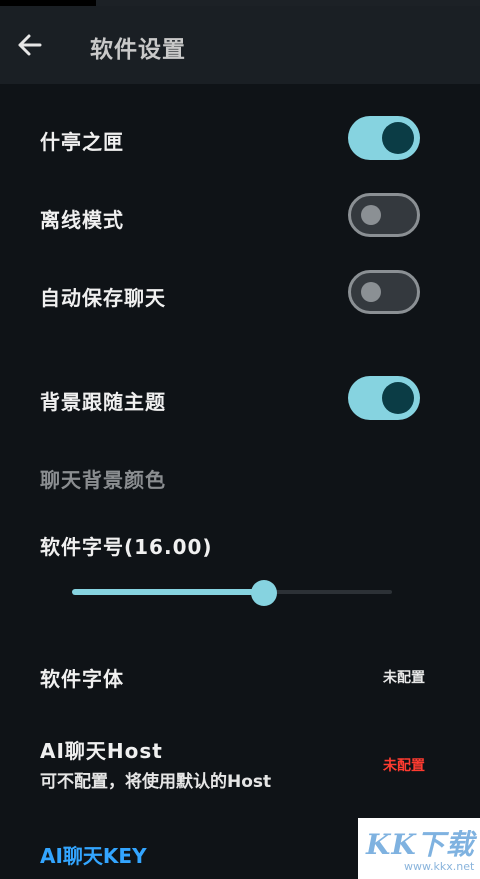 The width and height of the screenshot is (480, 879). Describe the element at coordinates (93, 854) in the screenshot. I see `setting-ai-key-label: AI聊天KEY` at that location.